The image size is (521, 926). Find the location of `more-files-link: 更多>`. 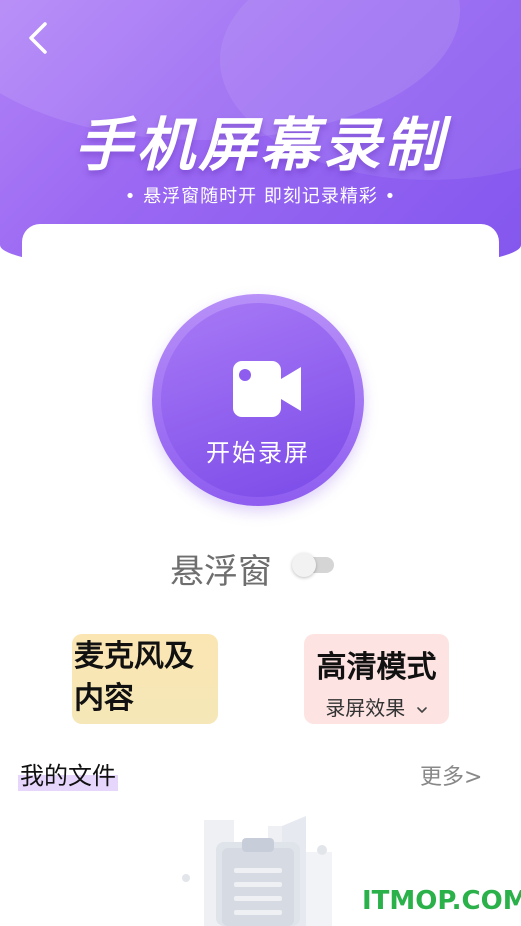

more-files-link: 更多> is located at coordinates (451, 775).